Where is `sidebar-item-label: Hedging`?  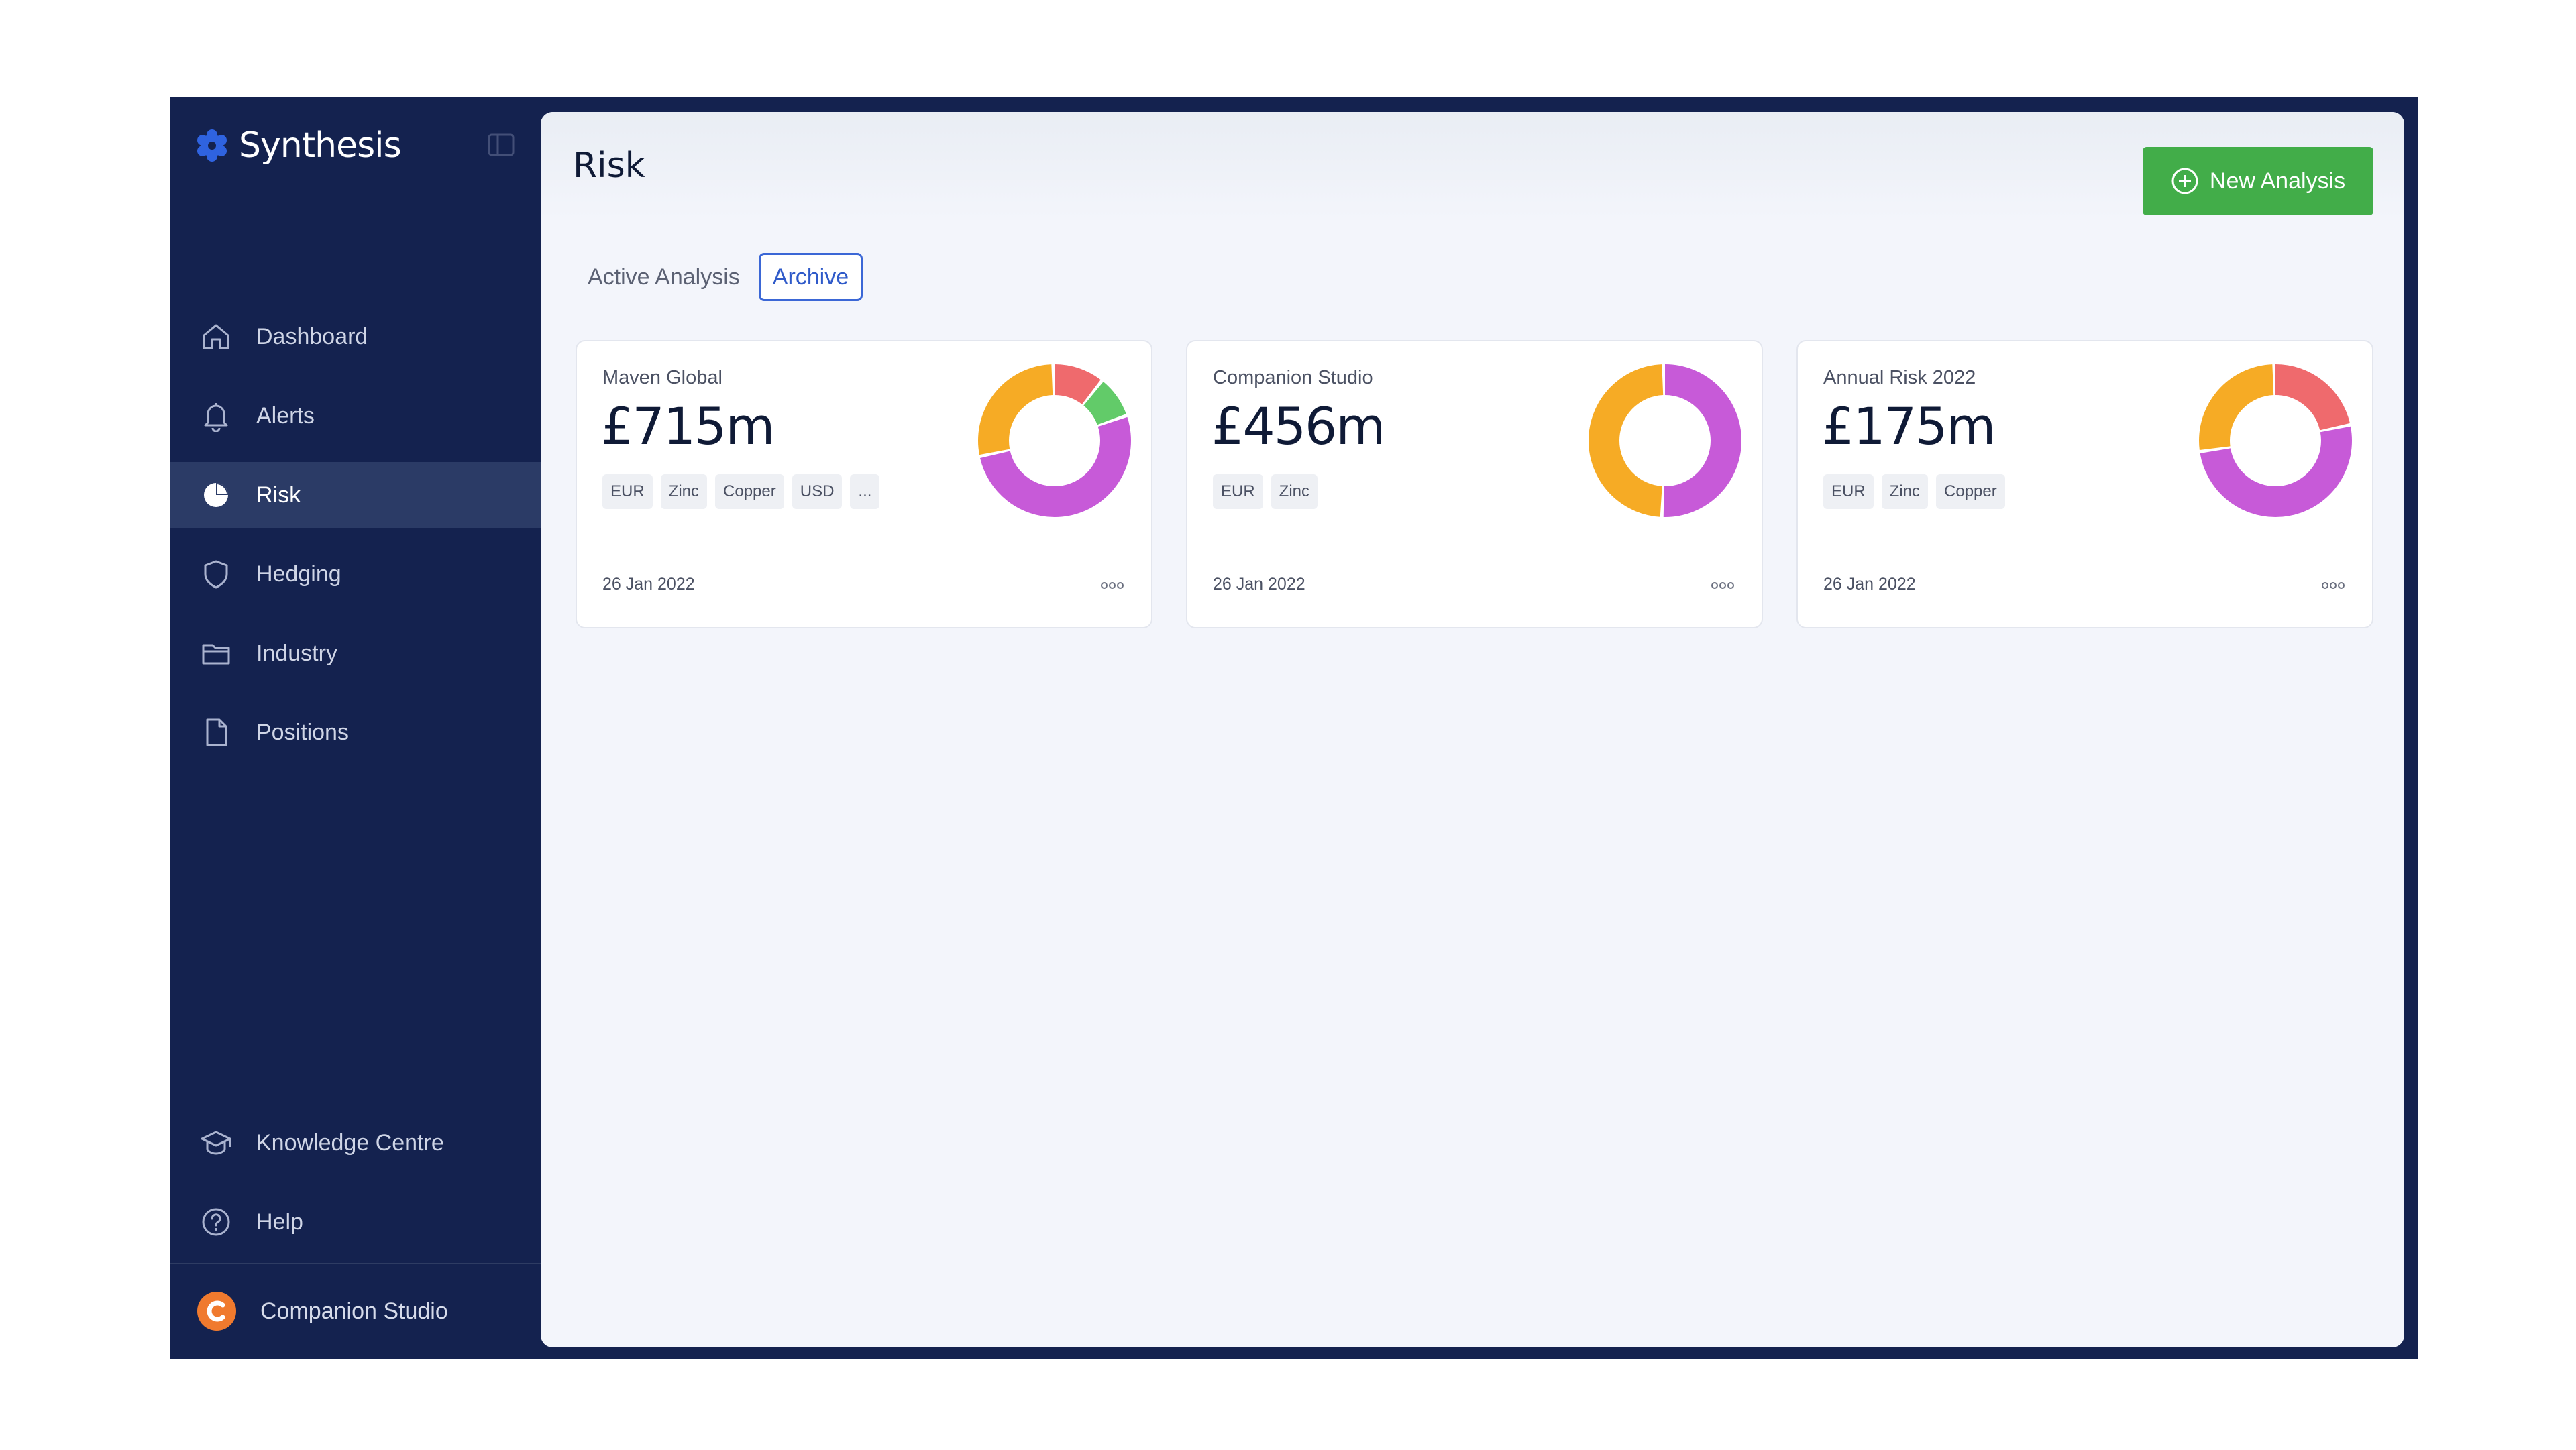
sidebar-item-label: Hedging is located at coordinates (298, 574).